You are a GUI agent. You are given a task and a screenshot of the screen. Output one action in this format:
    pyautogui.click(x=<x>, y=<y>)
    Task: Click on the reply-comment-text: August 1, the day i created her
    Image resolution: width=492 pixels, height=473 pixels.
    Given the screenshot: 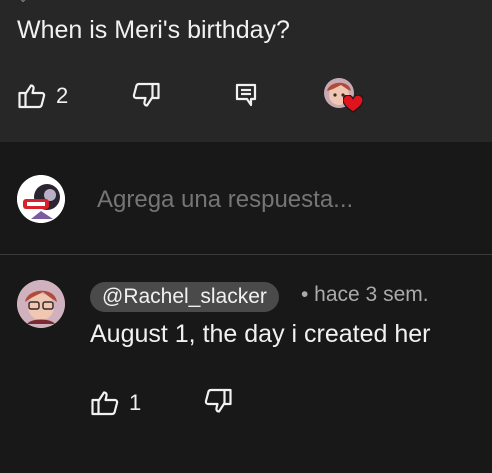 What is the action you would take?
    pyautogui.click(x=260, y=334)
    